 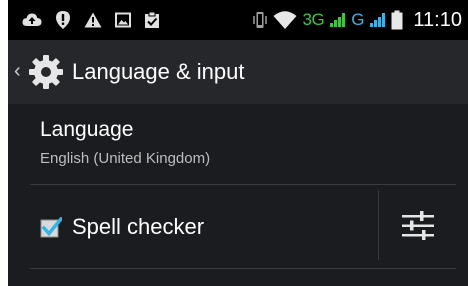 What do you see at coordinates (52, 227) in the screenshot?
I see `spell-checker-checkbox` at bounding box center [52, 227].